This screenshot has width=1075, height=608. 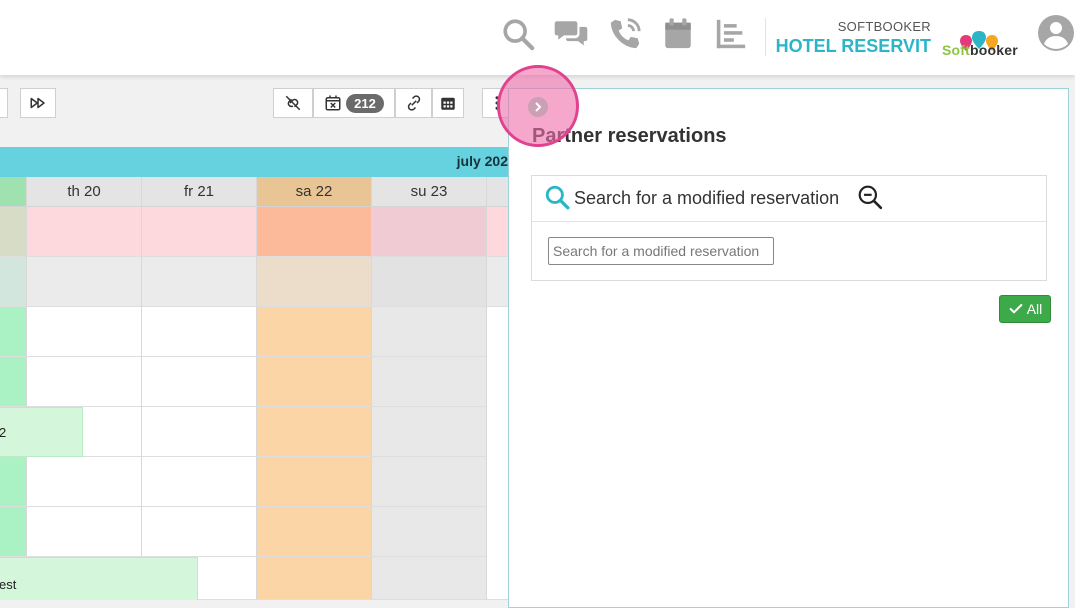 I want to click on day-header: su 23, so click(x=429, y=192).